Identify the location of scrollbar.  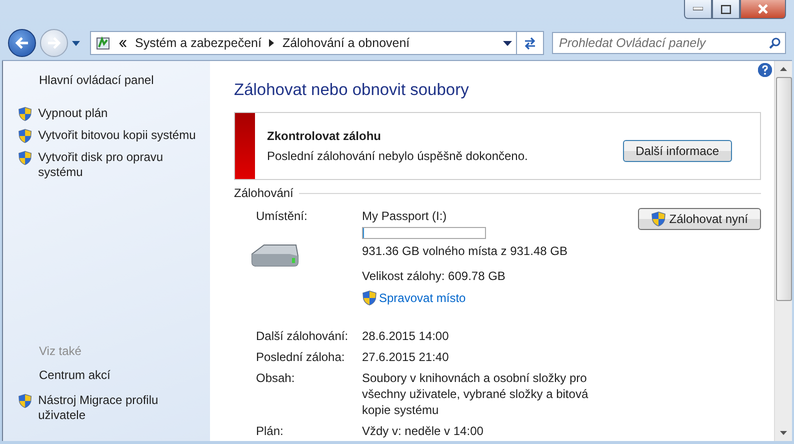
(783, 251).